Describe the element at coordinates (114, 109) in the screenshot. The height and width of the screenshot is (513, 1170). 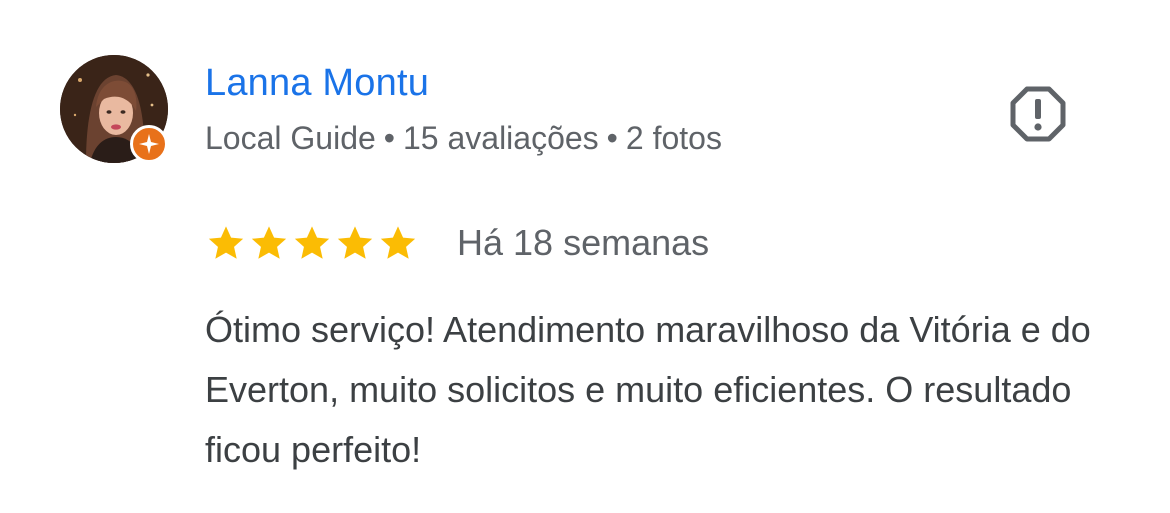
I see `avatar` at that location.